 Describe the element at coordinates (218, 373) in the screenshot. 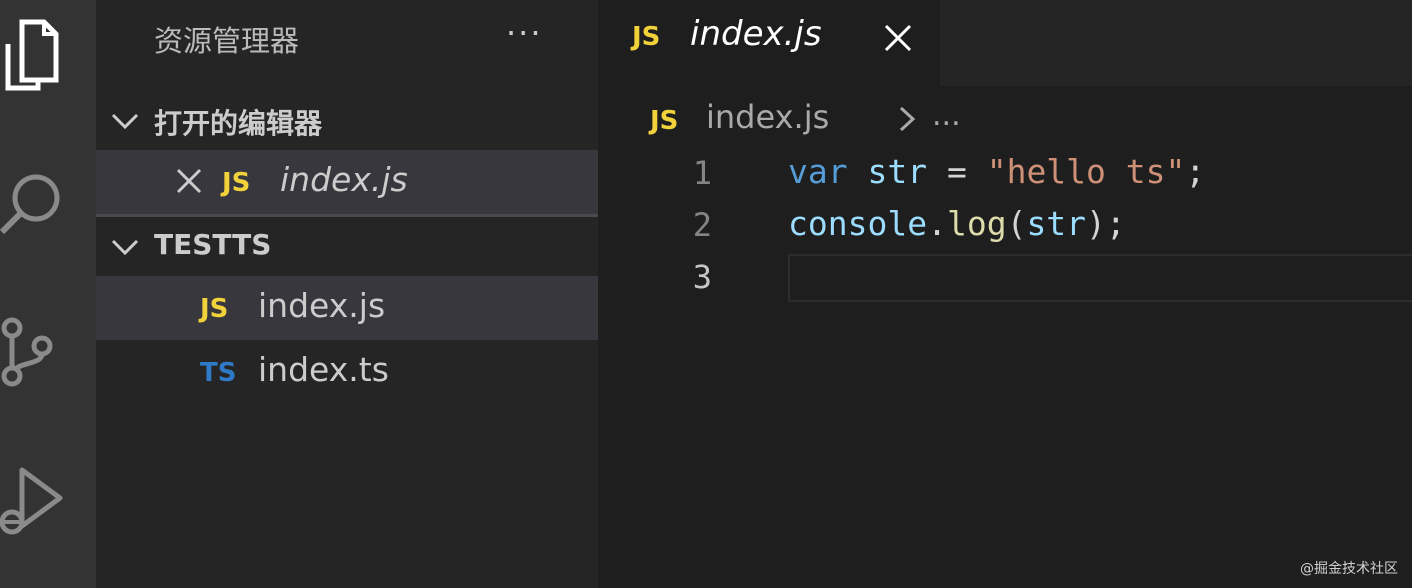

I see `ts-file-icon: TS` at that location.